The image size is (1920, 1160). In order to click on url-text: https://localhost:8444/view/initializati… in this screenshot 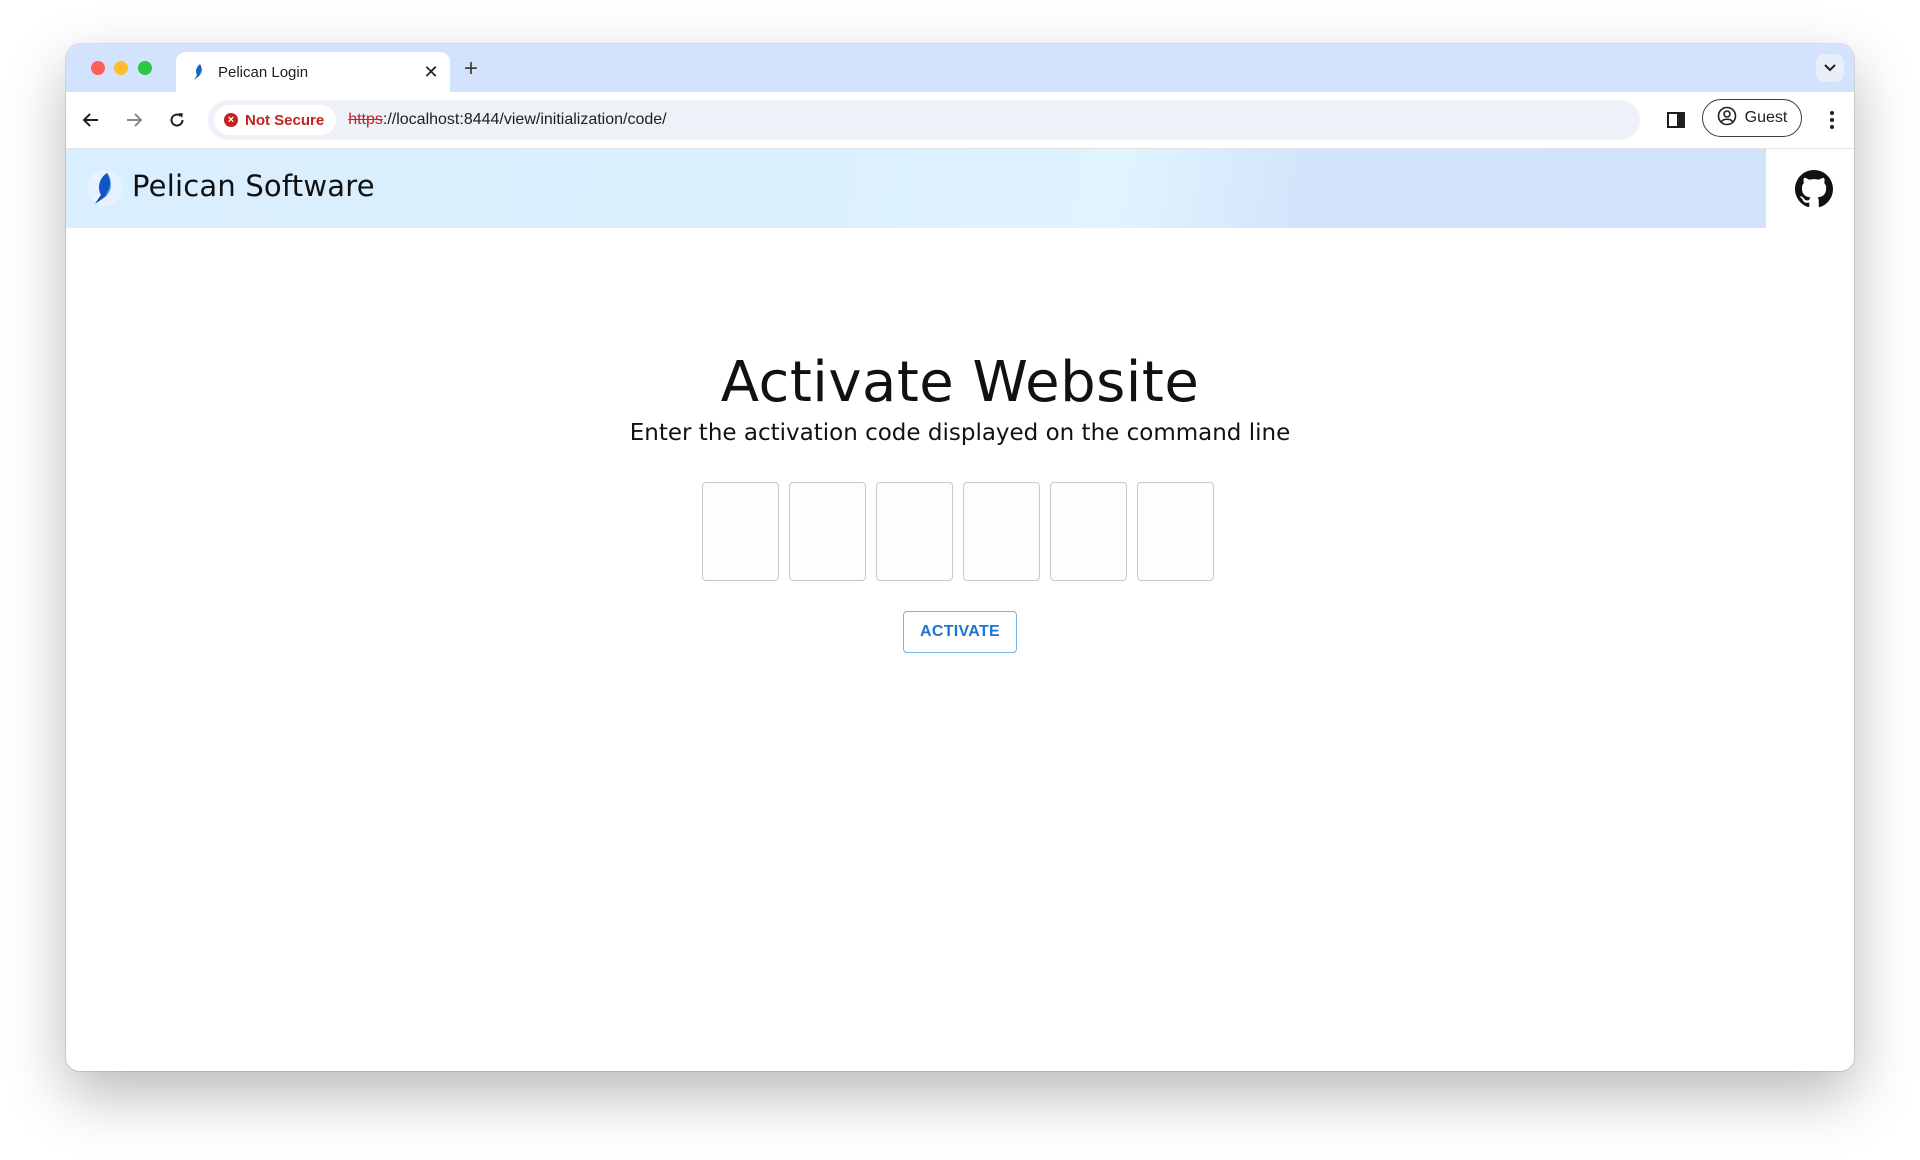, I will do `click(507, 120)`.